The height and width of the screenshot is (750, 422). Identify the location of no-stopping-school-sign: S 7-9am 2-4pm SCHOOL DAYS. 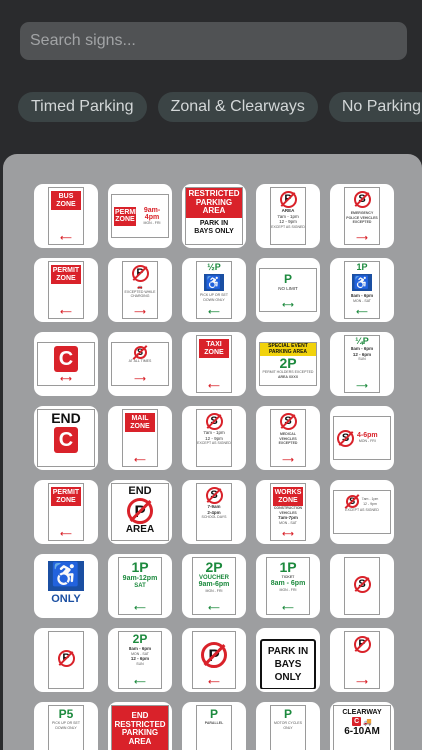
(214, 512).